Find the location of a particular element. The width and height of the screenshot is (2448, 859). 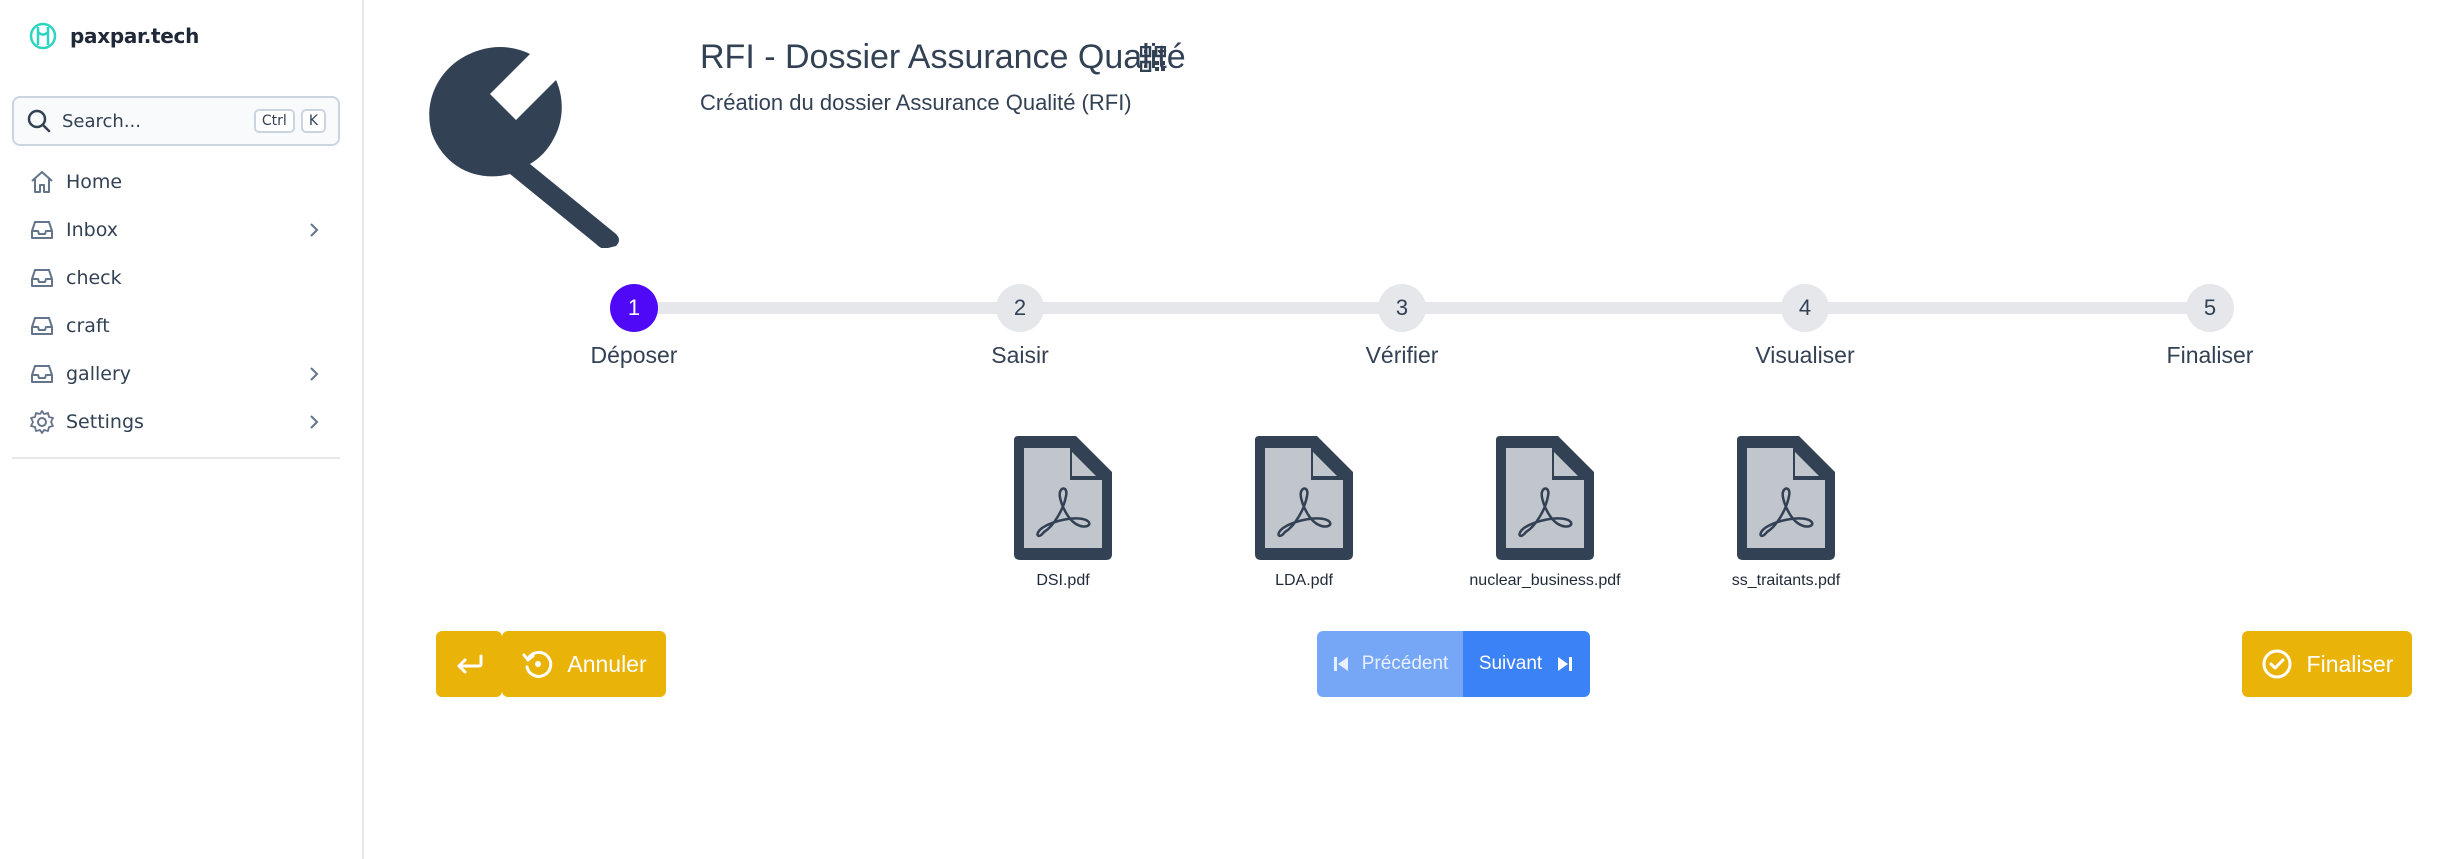

step-number: 4 is located at coordinates (1805, 308).